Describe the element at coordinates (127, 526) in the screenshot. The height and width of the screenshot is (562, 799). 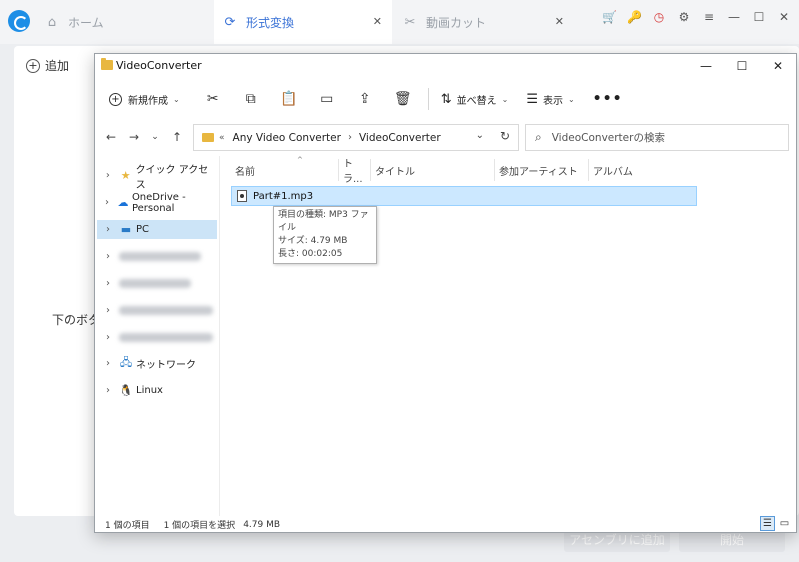
I see `status-item-count: 1 個の項目` at that location.